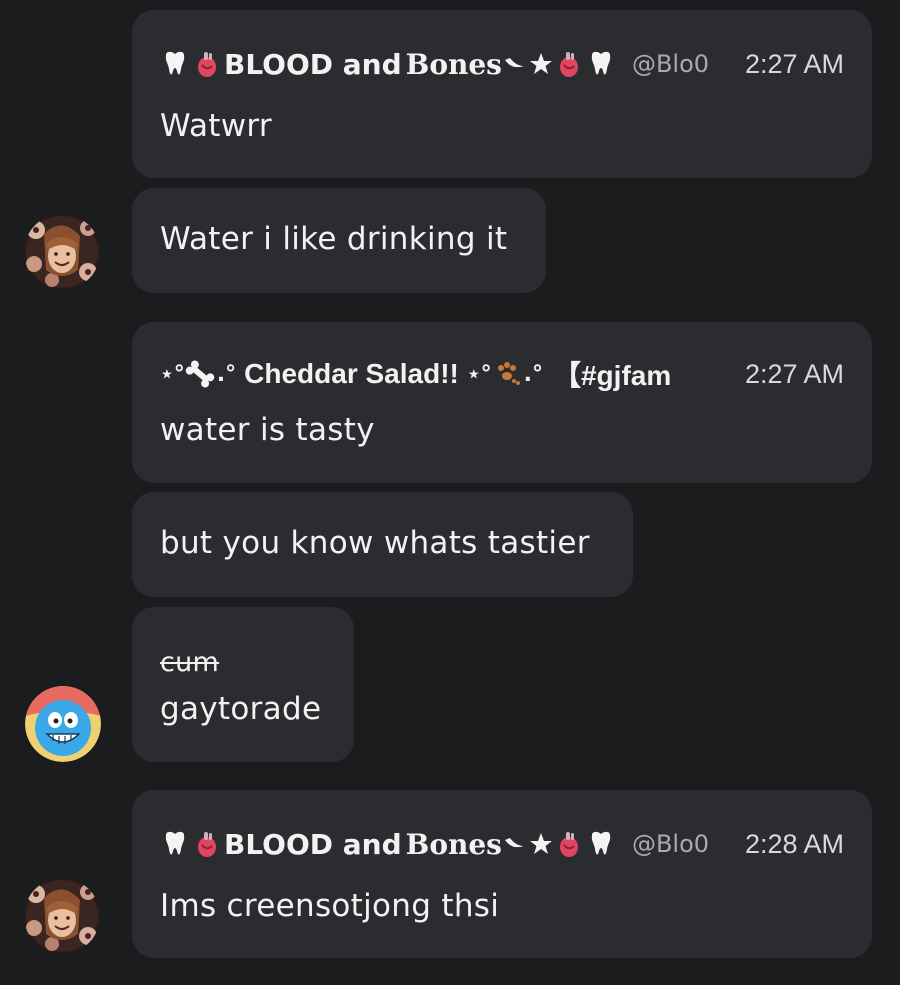 The width and height of the screenshot is (900, 985). I want to click on message-bubble: cum gaytorade, so click(243, 684).